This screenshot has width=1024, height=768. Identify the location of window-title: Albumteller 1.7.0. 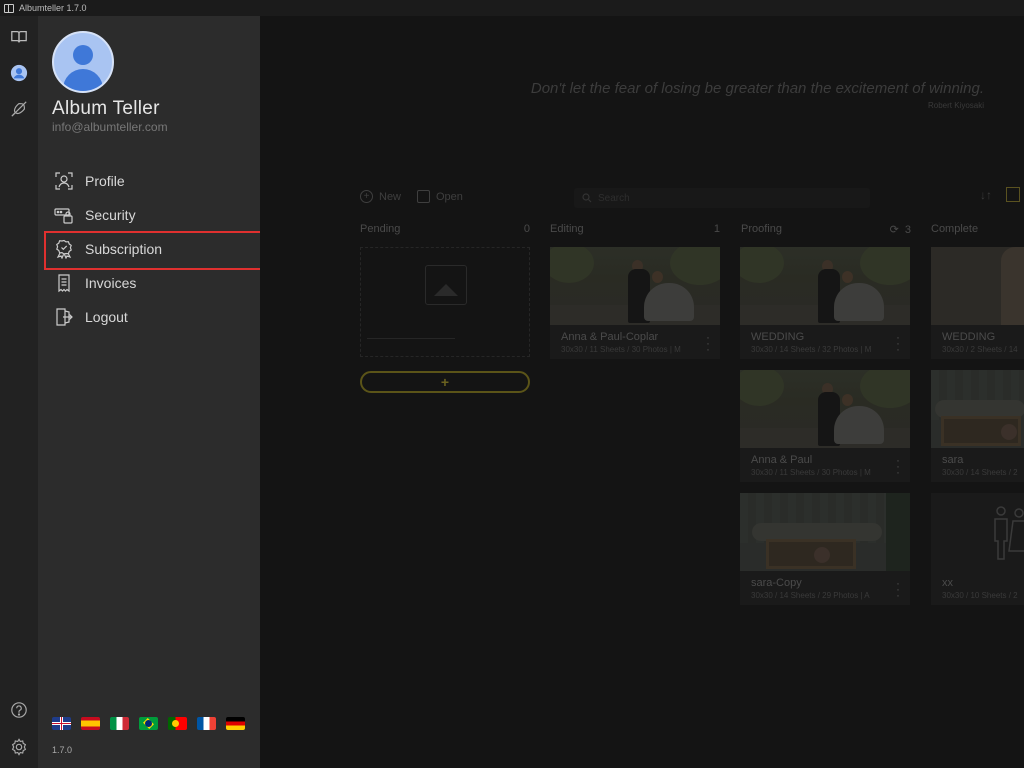
(53, 8).